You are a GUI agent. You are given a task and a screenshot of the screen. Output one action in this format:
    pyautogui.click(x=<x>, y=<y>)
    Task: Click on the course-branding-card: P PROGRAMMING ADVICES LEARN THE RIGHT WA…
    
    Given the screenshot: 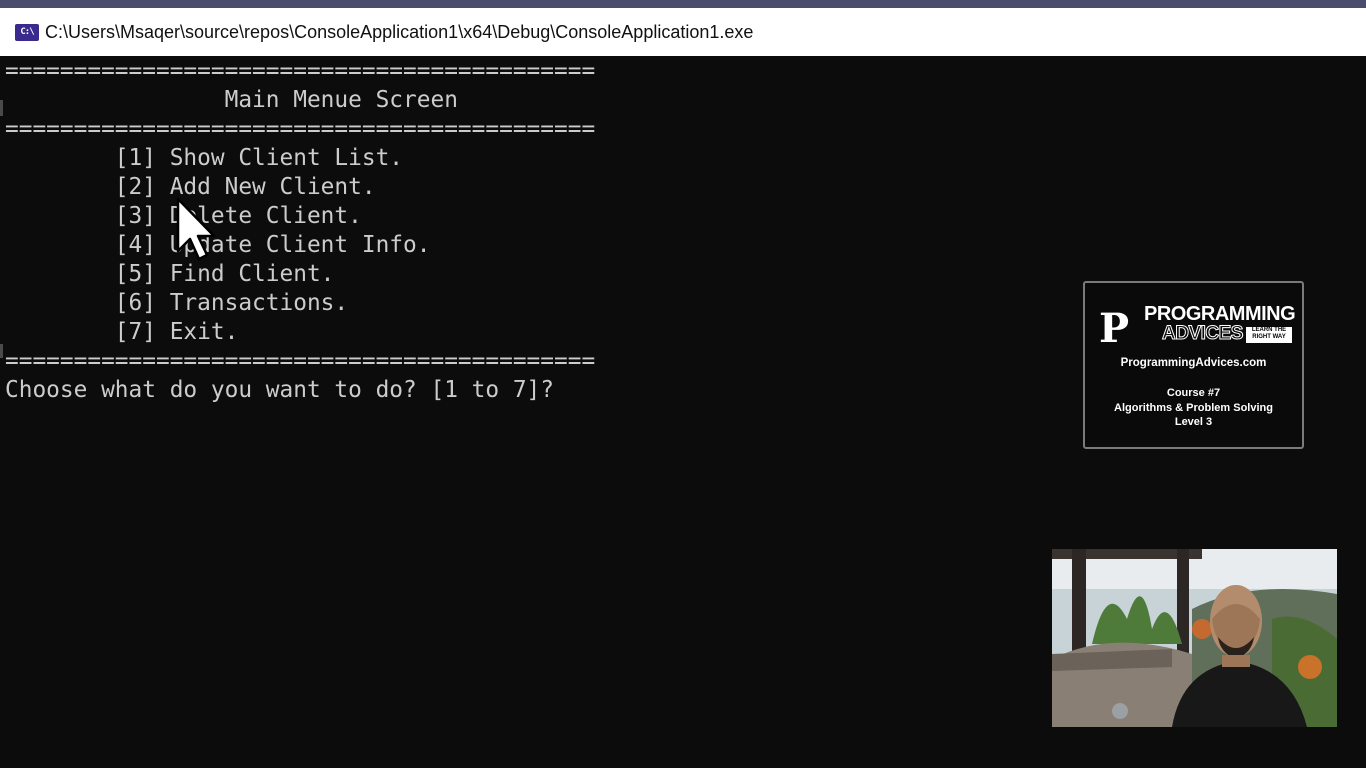 What is the action you would take?
    pyautogui.click(x=1193, y=365)
    